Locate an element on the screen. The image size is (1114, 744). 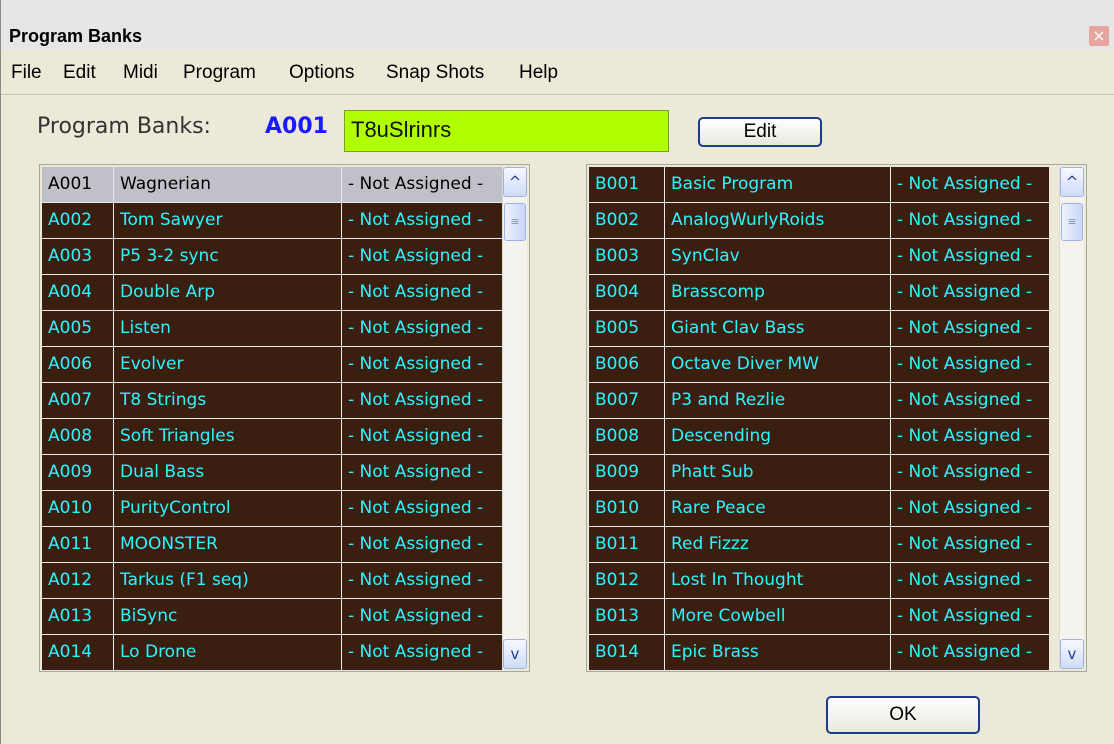
program-name: Brasscomp is located at coordinates (778, 292).